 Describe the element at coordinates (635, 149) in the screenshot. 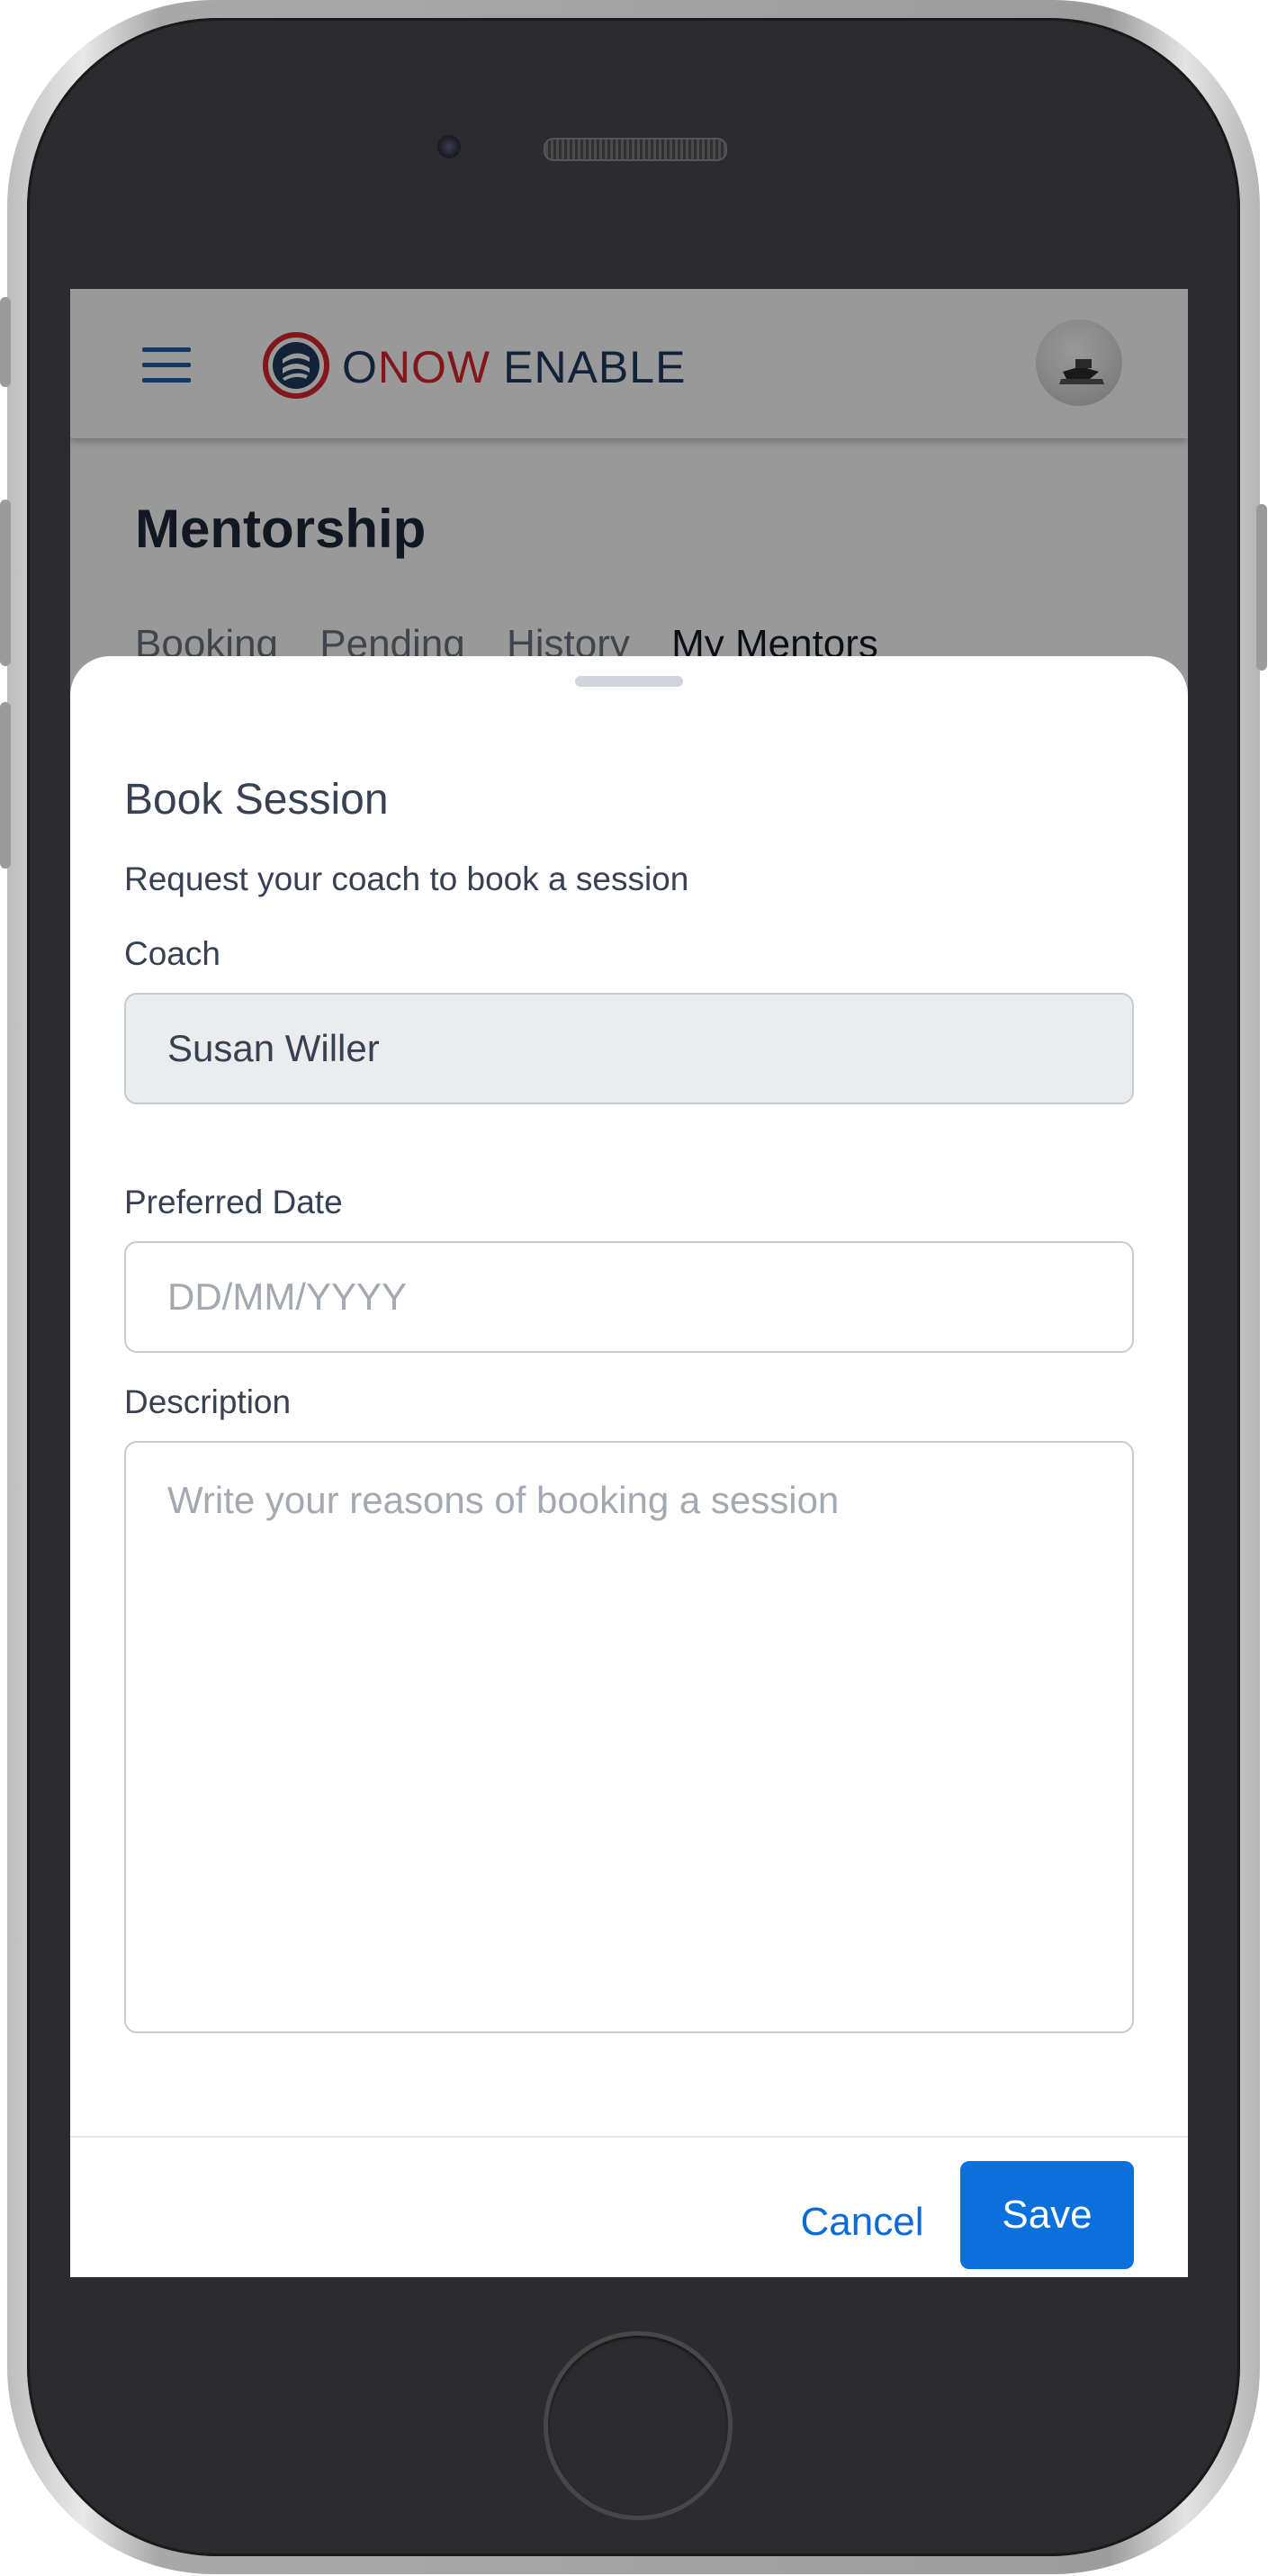

I see `earpiece-speaker` at that location.